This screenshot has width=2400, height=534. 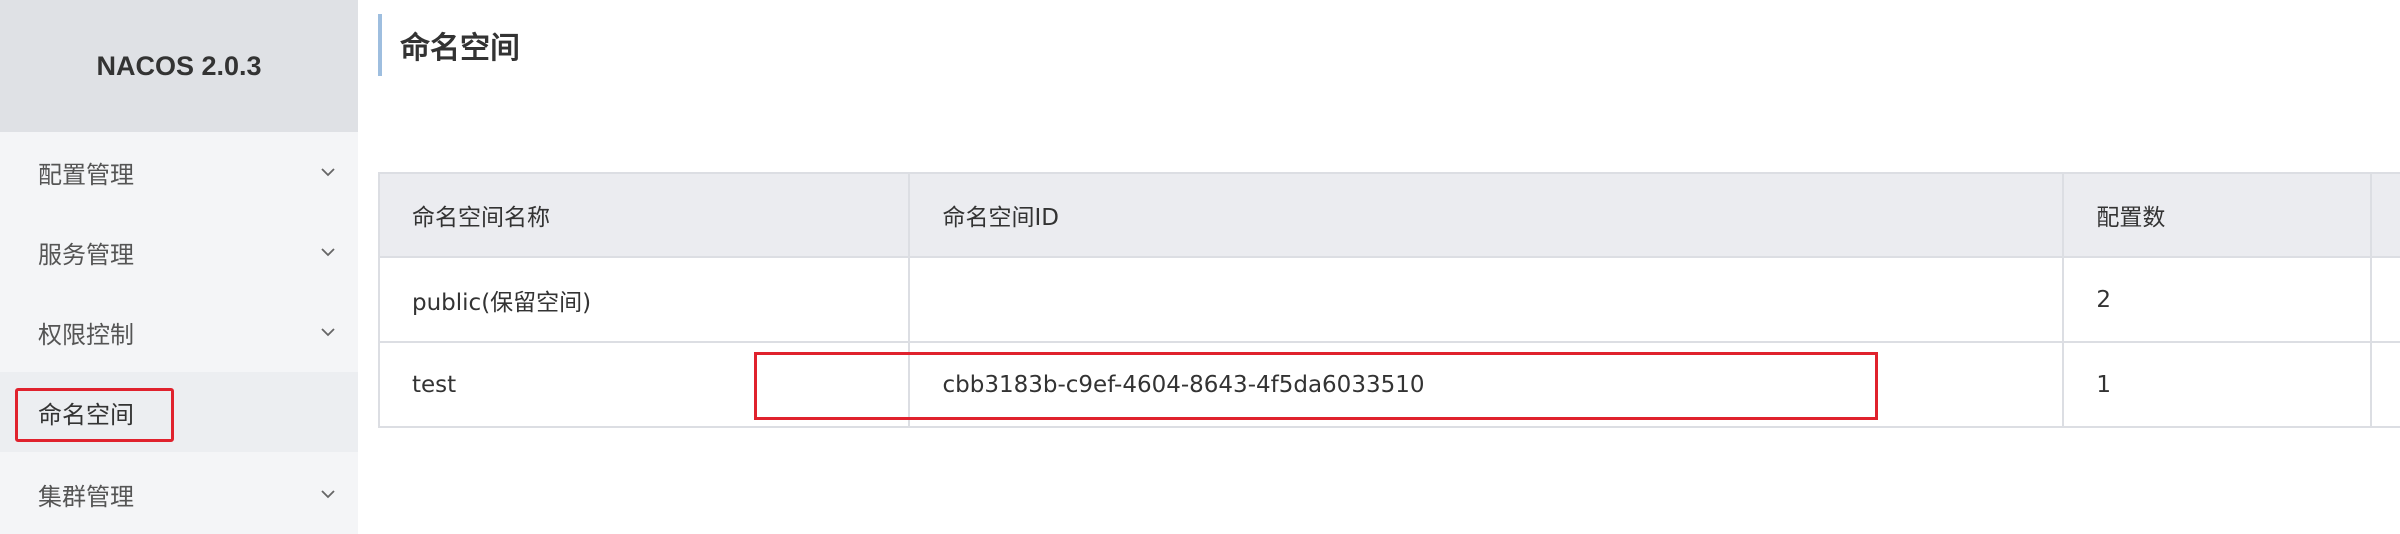 What do you see at coordinates (86, 496) in the screenshot?
I see `sidebar-item-label: 集群管理` at bounding box center [86, 496].